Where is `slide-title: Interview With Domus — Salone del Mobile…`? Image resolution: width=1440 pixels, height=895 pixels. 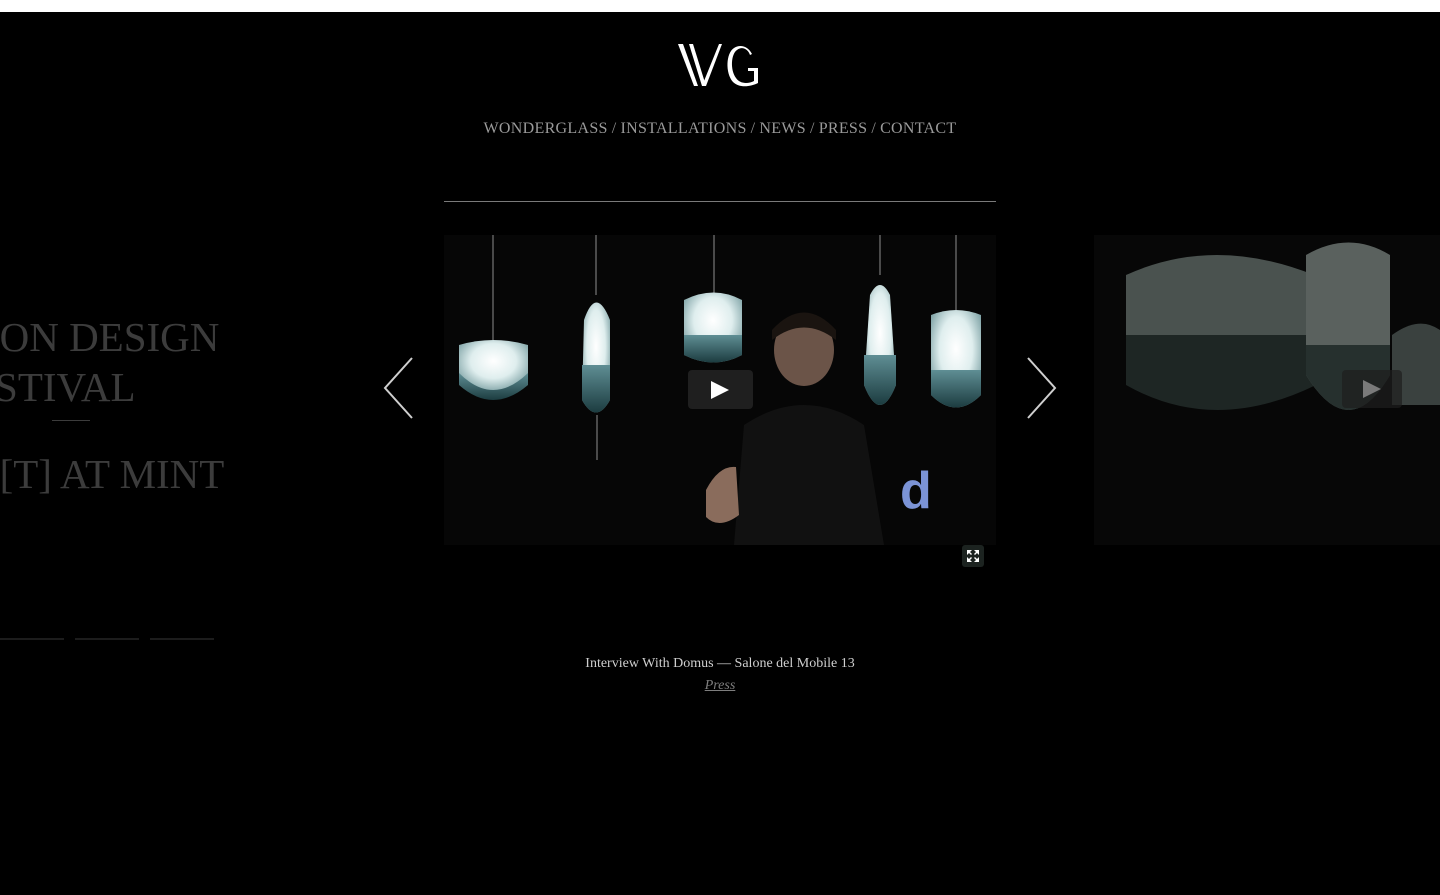
slide-title: Interview With Domus — Salone del Mobile… is located at coordinates (720, 663).